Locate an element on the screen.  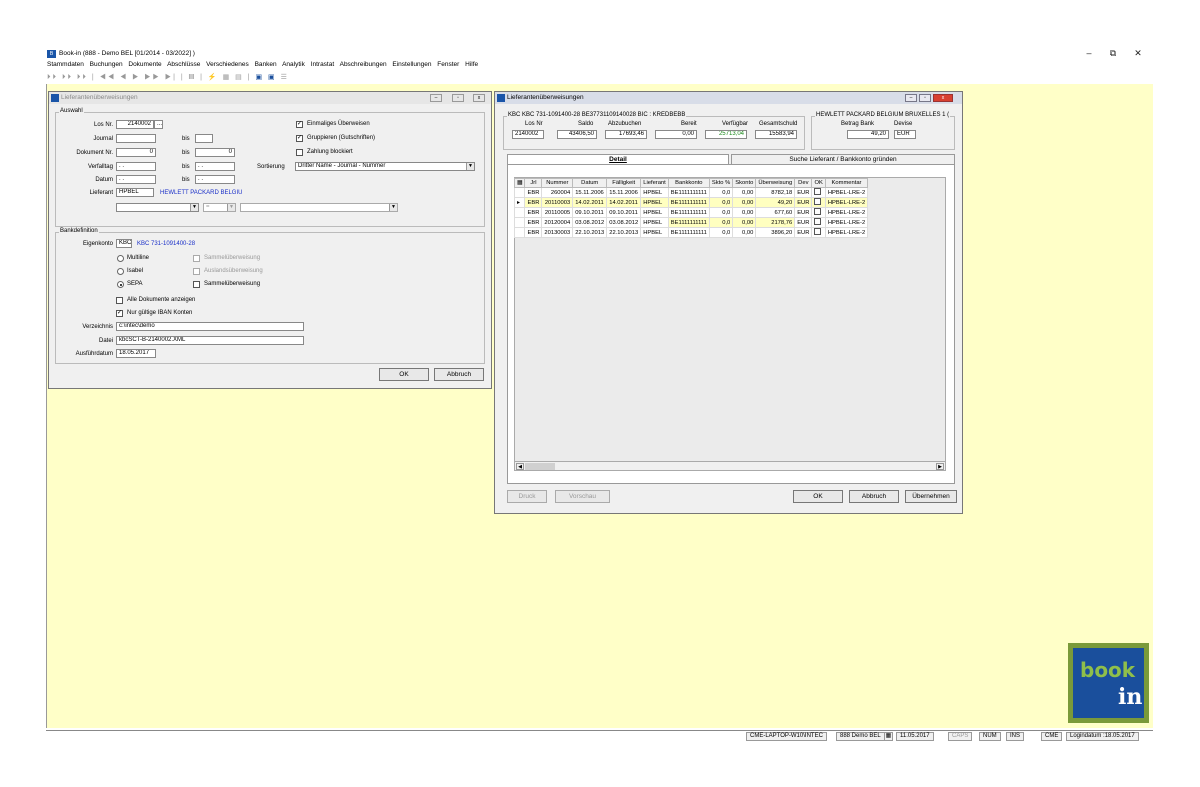
right-minimize-button: – is located at coordinates (911, 98).